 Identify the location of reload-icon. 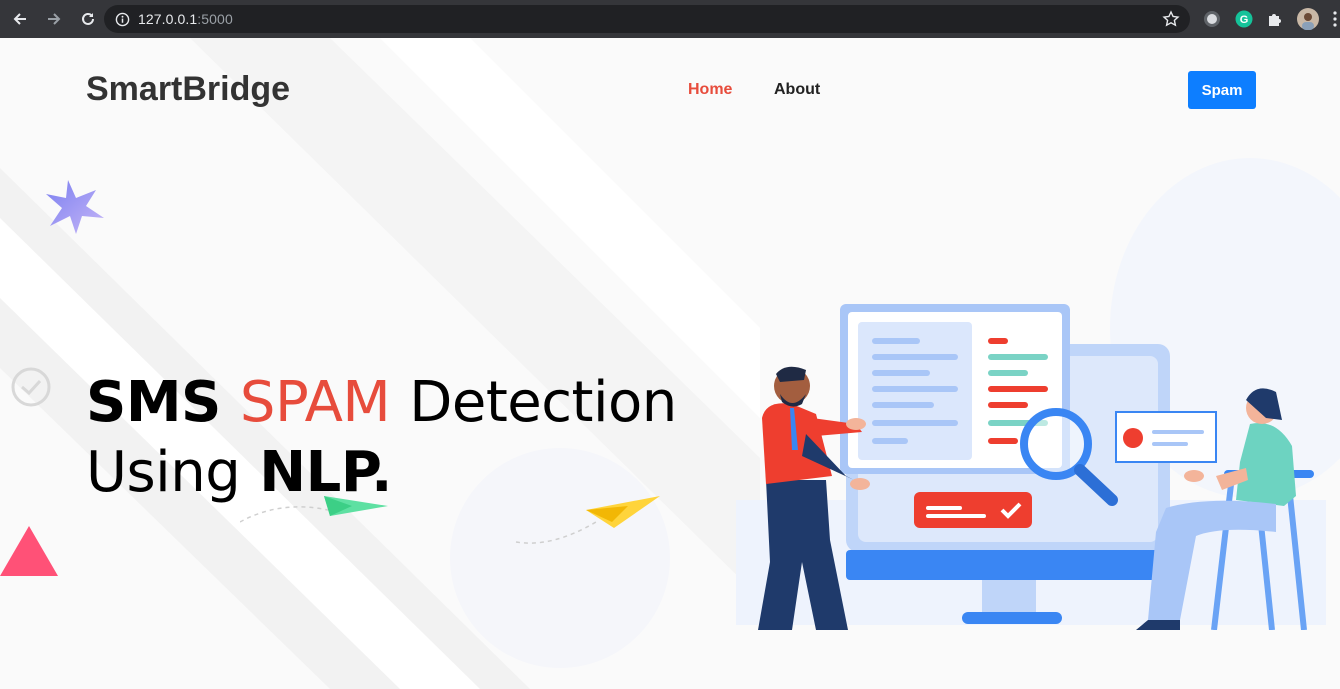
(88, 18).